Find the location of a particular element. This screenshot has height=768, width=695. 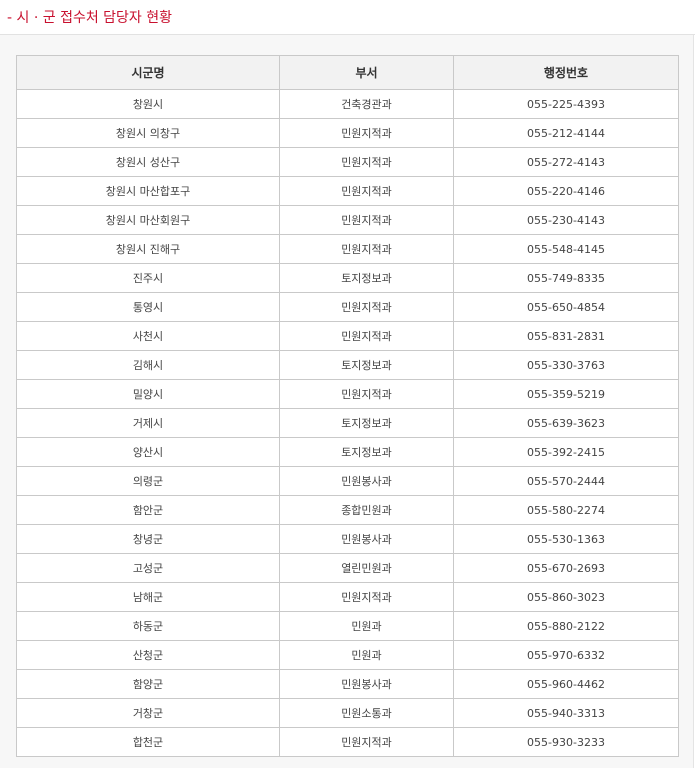

table-row: 의령군 민원봉사과 055-570-2444 is located at coordinates (347, 481).